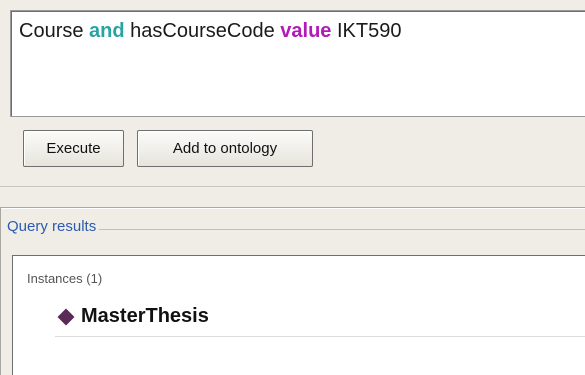  I want to click on query-token-property: hasCourseCode, so click(202, 31).